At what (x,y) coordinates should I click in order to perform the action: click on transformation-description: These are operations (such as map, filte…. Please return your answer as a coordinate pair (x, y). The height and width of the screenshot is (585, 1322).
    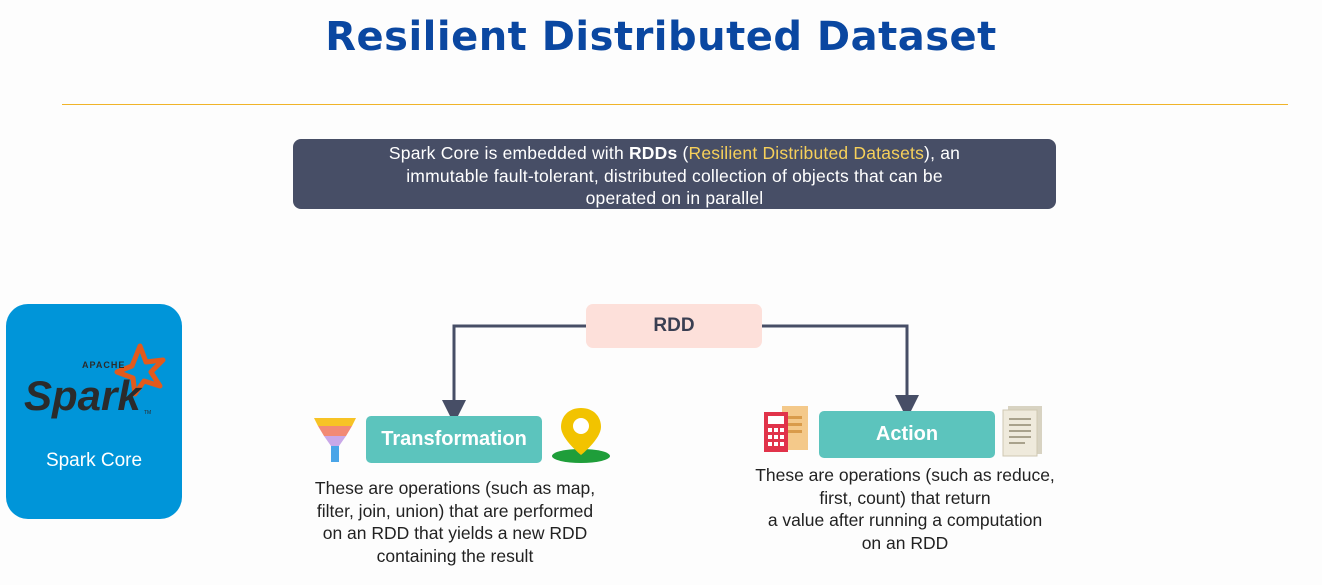
    Looking at the image, I should click on (455, 522).